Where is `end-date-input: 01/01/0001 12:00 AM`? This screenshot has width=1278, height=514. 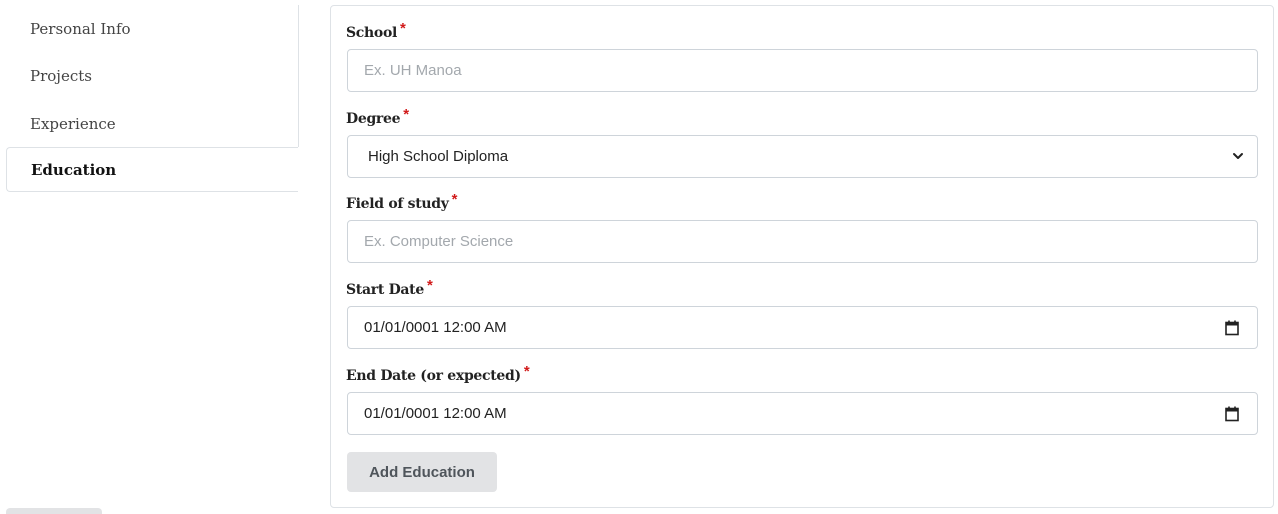
end-date-input: 01/01/0001 12:00 AM is located at coordinates (802, 413).